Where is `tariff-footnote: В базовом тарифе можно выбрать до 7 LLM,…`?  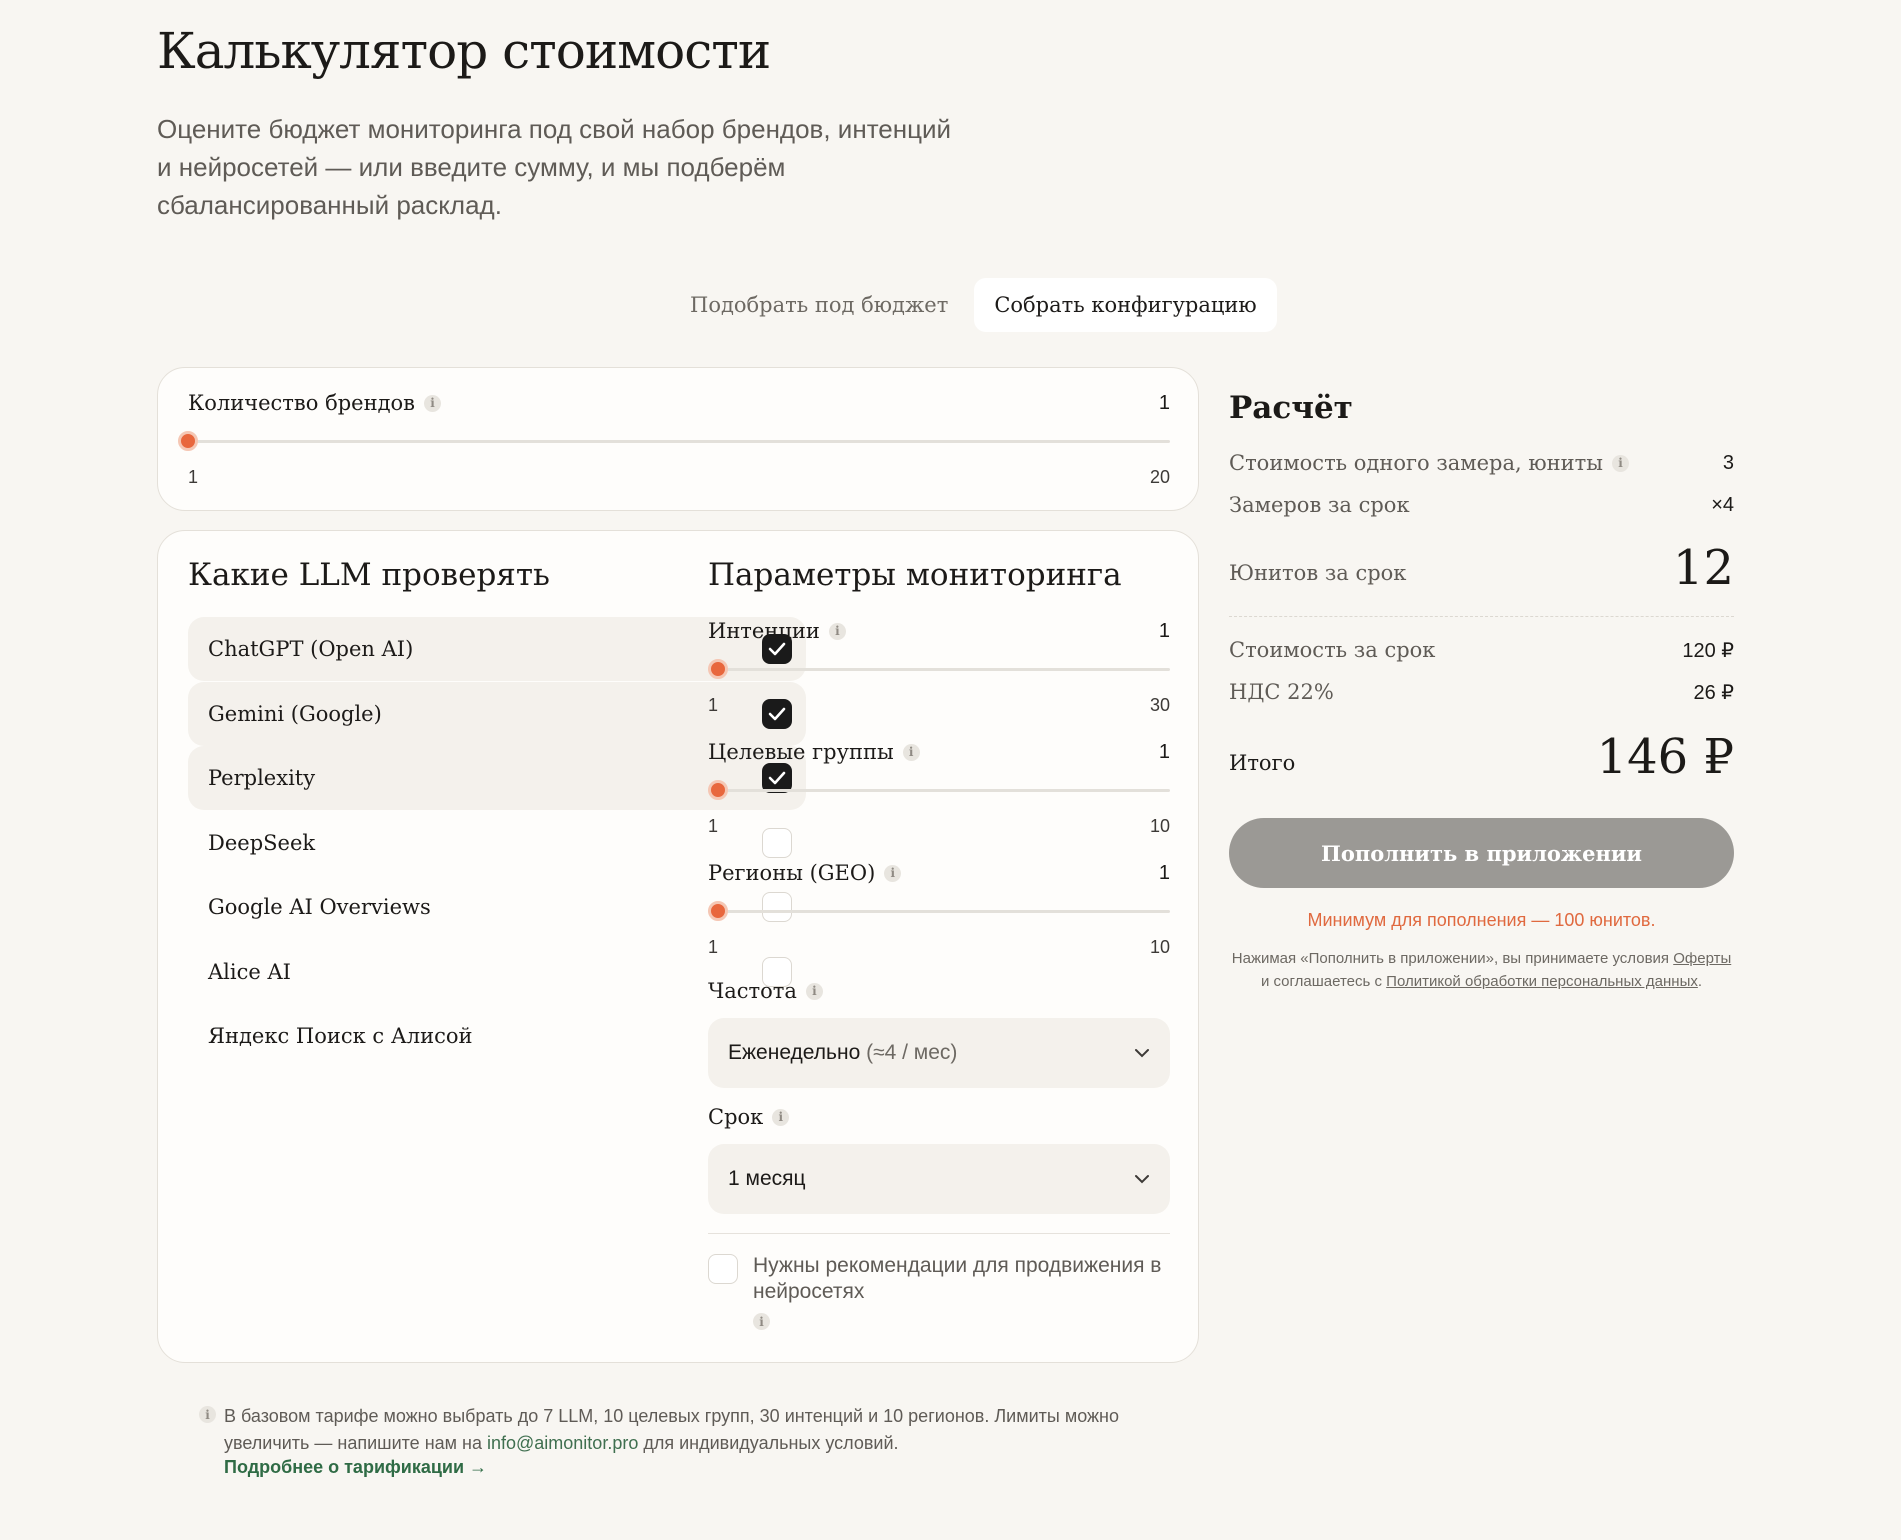 tariff-footnote: В базовом тарифе можно выбрать до 7 LLM,… is located at coordinates (671, 1429).